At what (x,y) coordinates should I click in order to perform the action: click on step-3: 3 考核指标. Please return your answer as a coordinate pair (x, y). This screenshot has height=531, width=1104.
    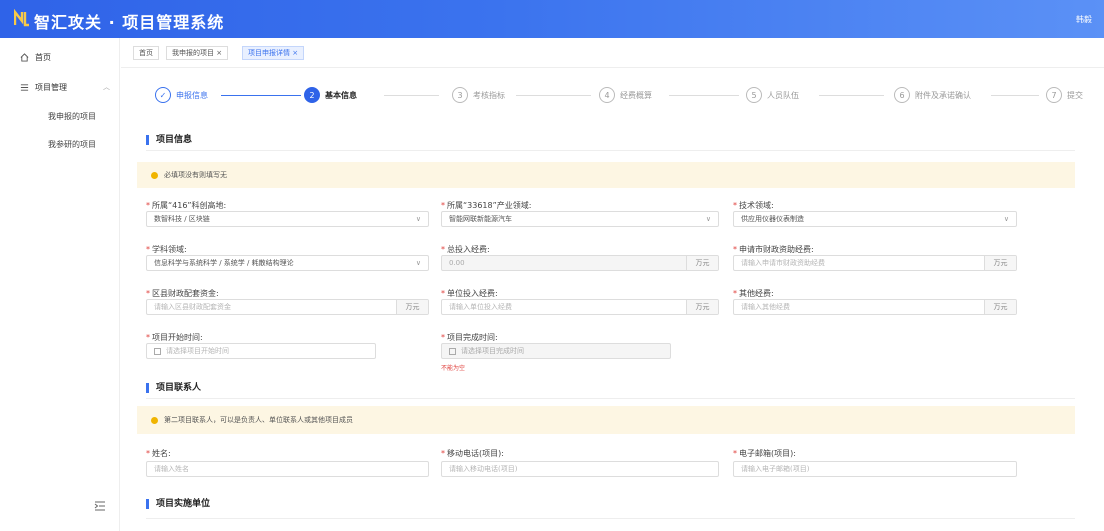
    Looking at the image, I should click on (478, 95).